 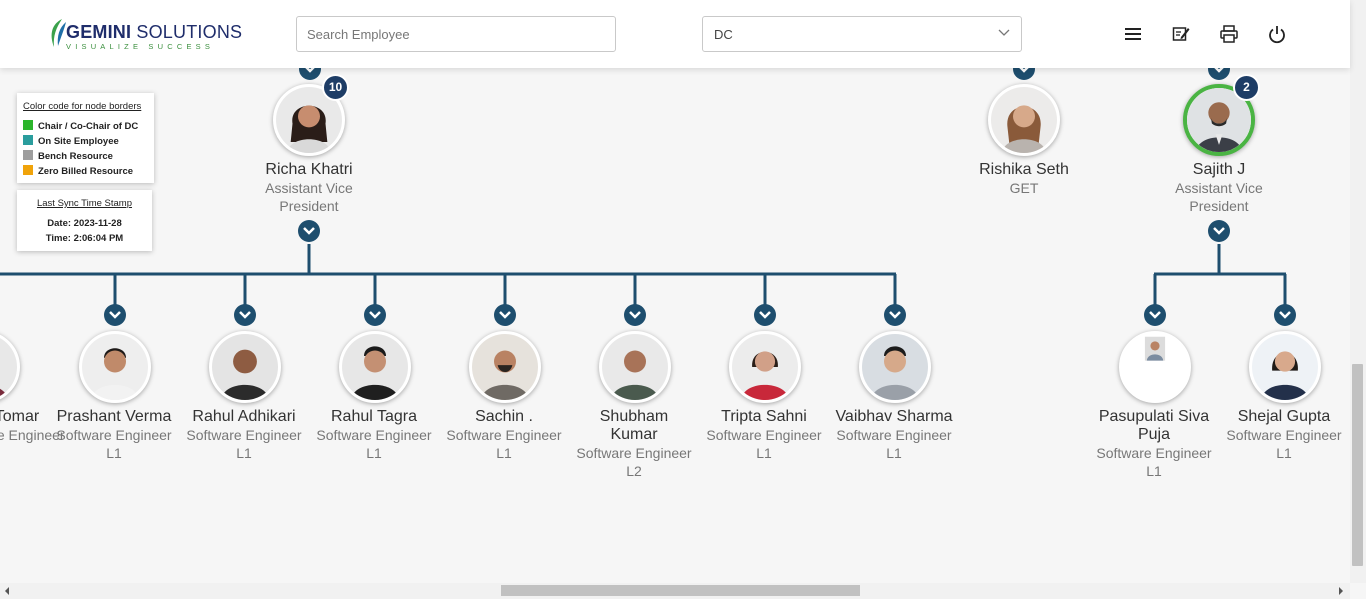 I want to click on employee-name-line2: Kumar, so click(x=634, y=434).